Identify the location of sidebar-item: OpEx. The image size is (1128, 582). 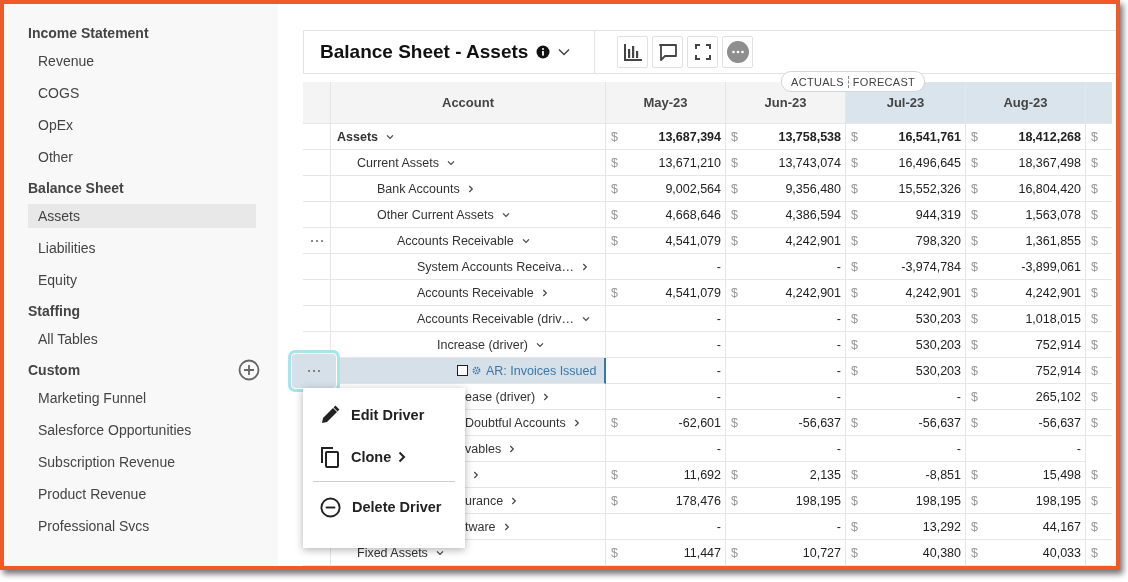
(142, 125).